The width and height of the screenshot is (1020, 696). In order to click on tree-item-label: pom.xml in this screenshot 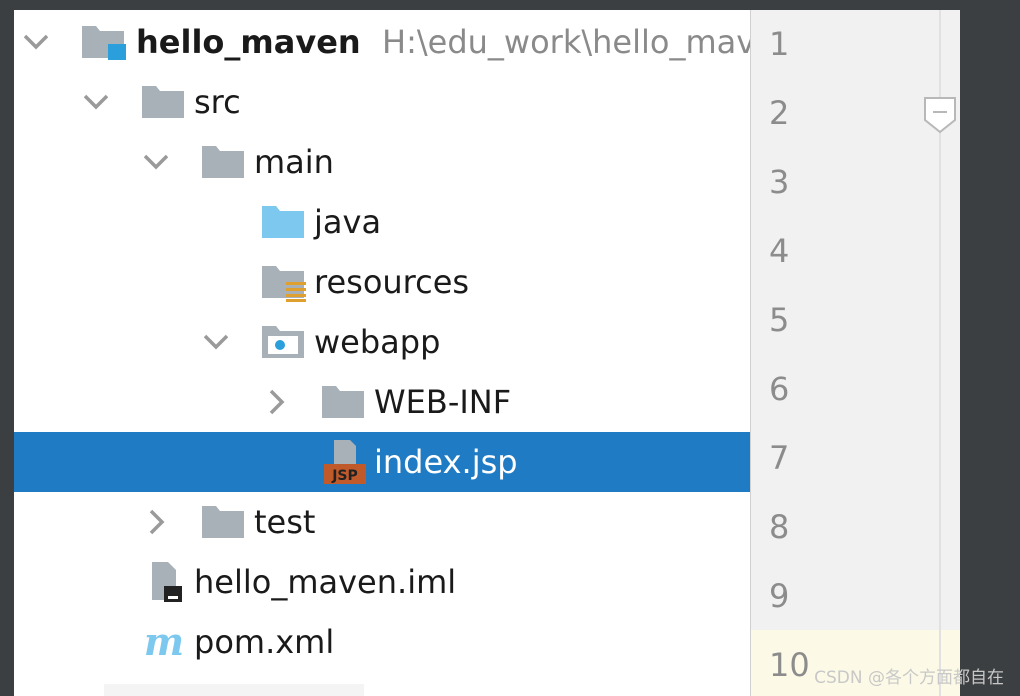, I will do `click(264, 642)`.